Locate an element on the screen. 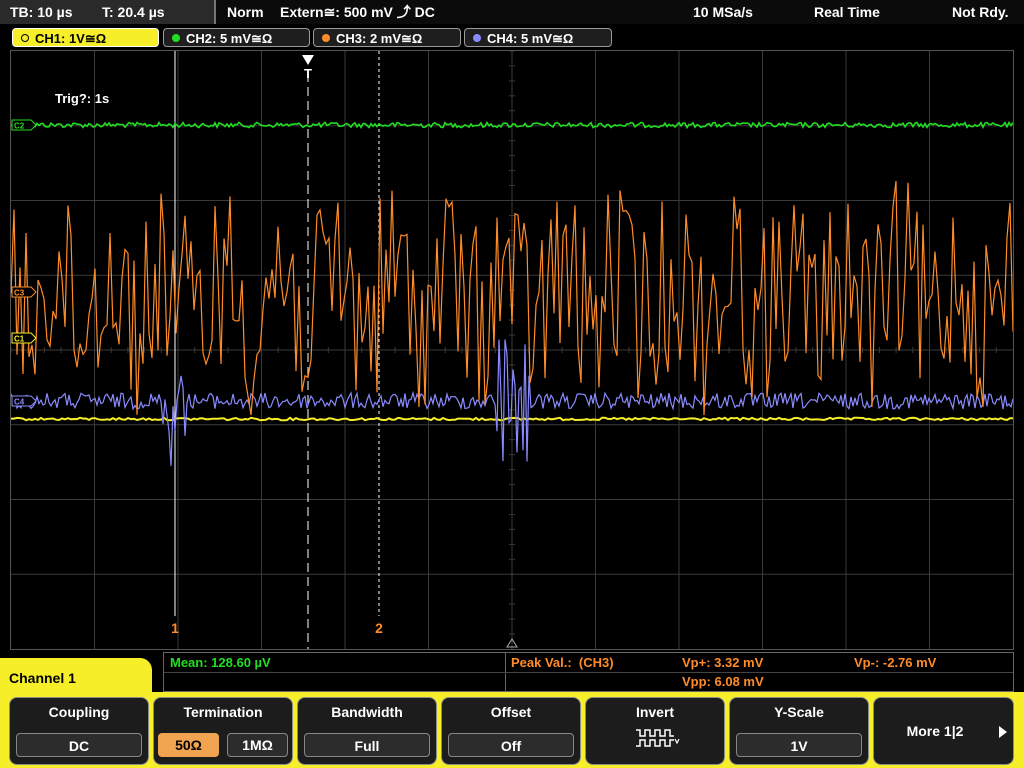 The width and height of the screenshot is (1024, 768). acquisition-state: Not Rdy. is located at coordinates (980, 12).